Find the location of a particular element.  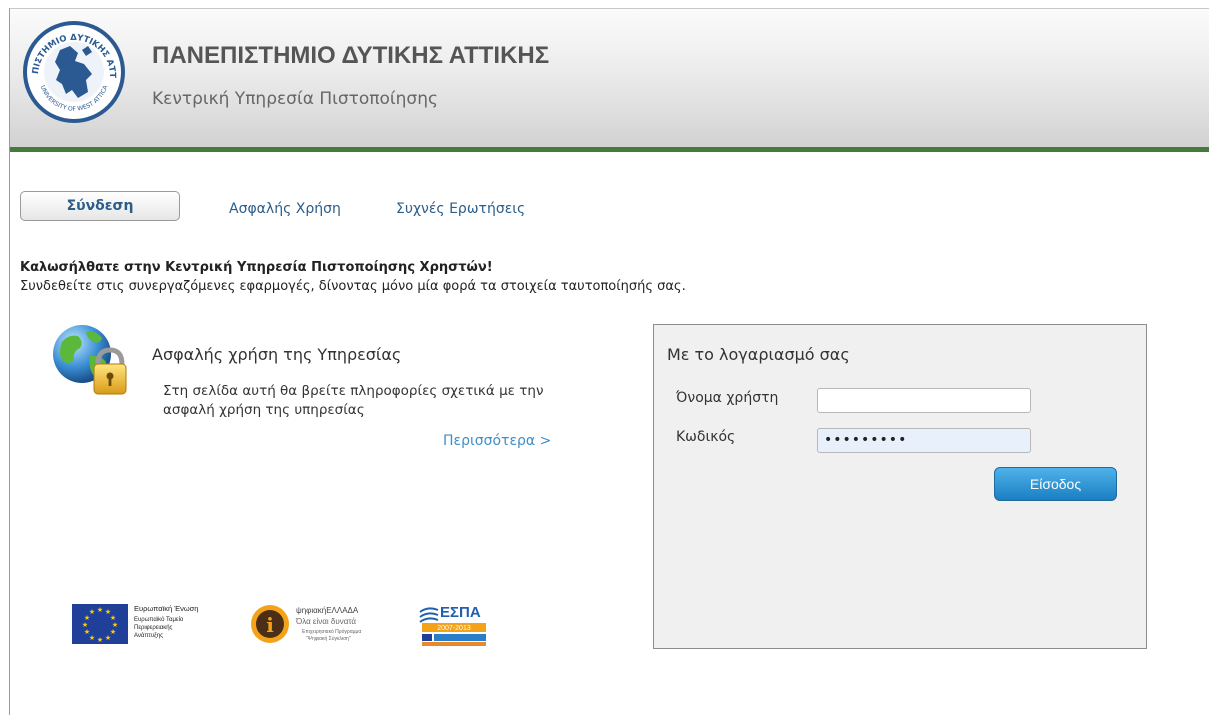

tab-login: Σύνδεση is located at coordinates (100, 206).